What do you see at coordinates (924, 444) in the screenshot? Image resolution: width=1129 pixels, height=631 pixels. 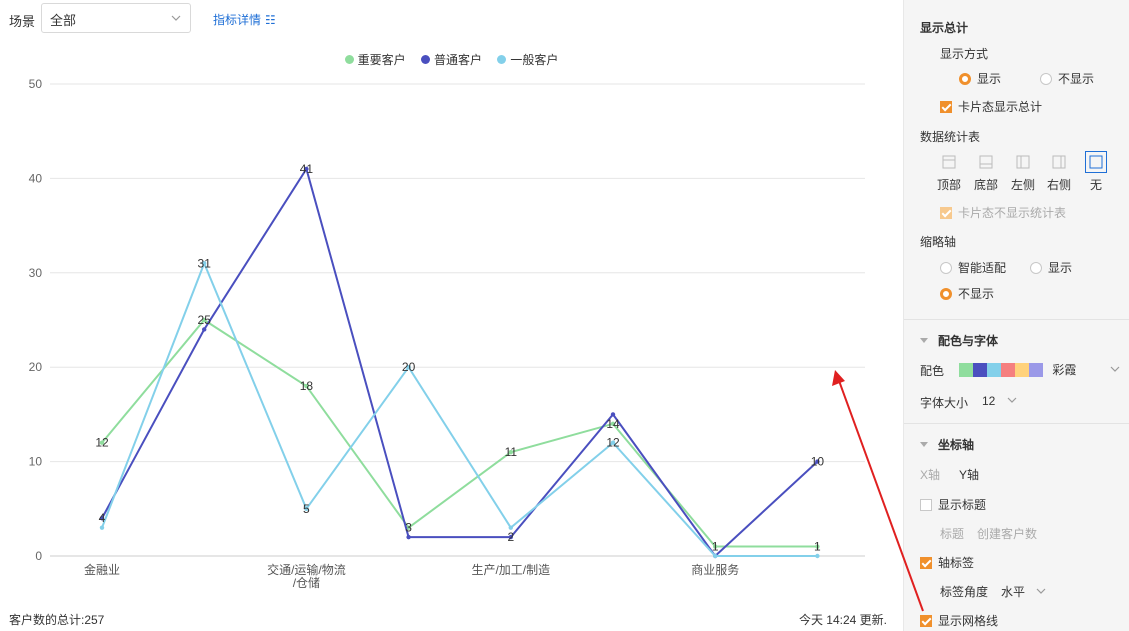 I see `collapse-caret-icon` at bounding box center [924, 444].